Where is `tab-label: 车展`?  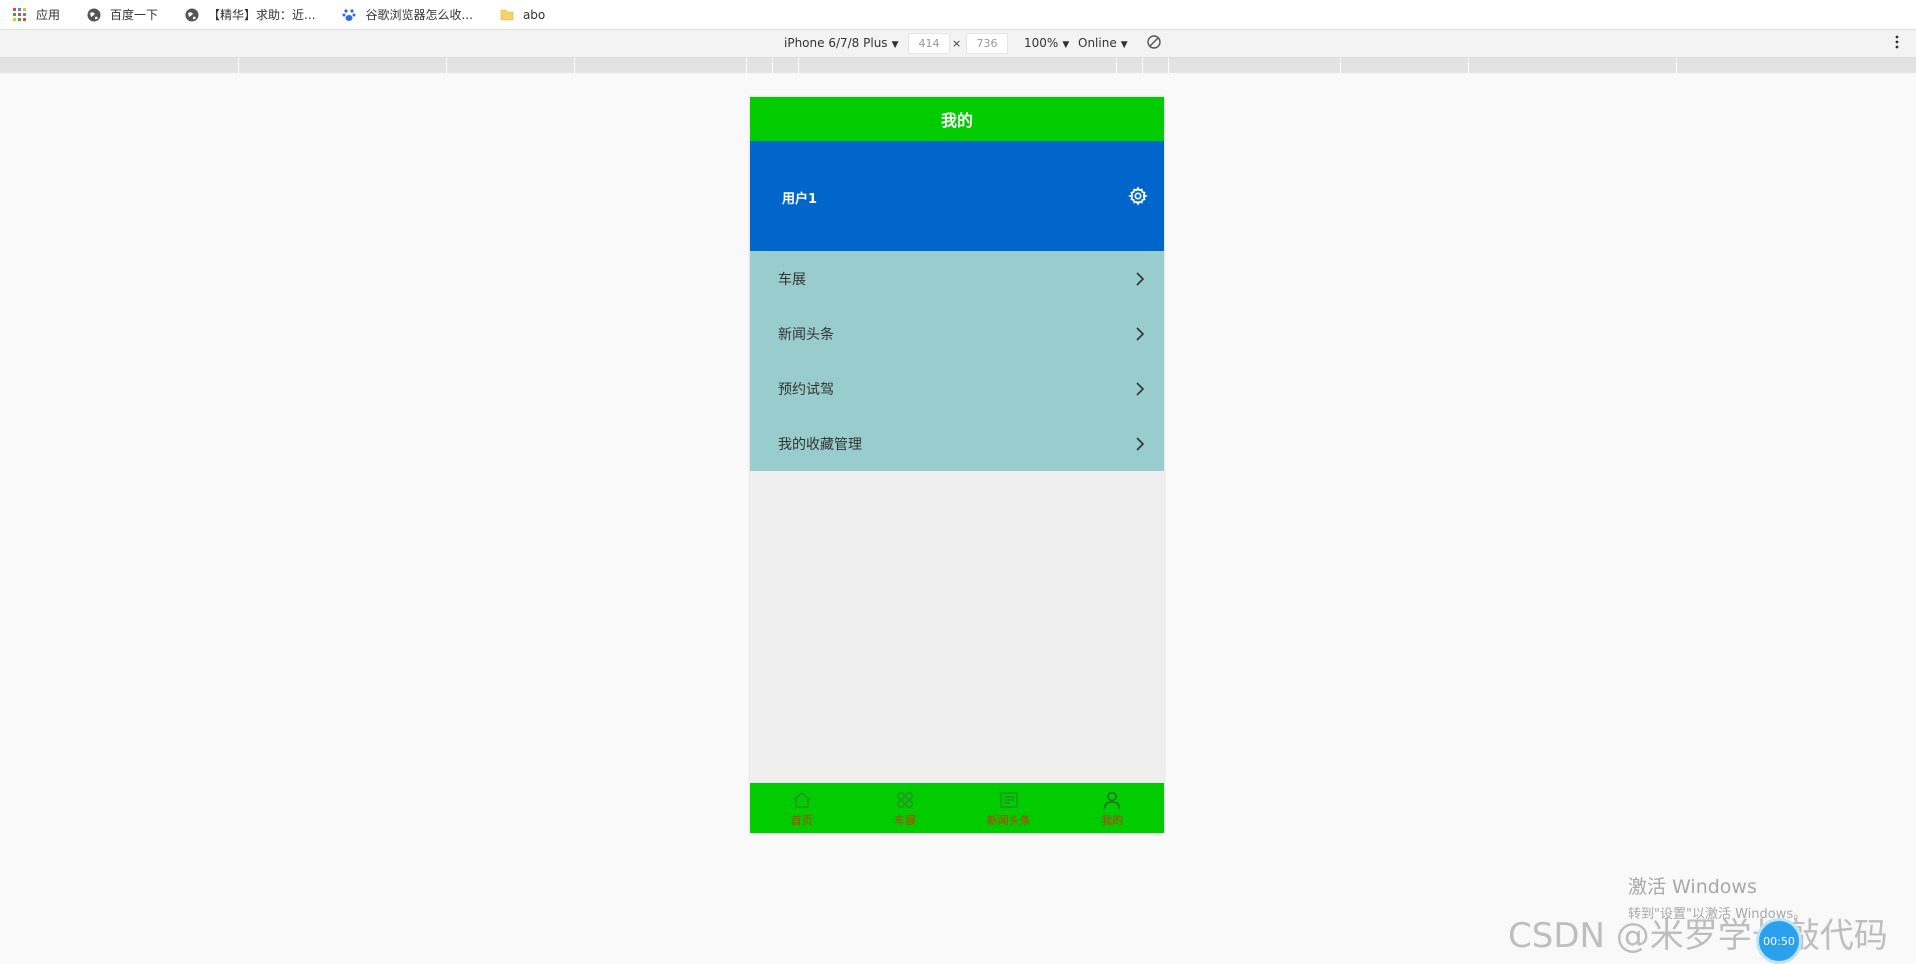 tab-label: 车展 is located at coordinates (905, 820).